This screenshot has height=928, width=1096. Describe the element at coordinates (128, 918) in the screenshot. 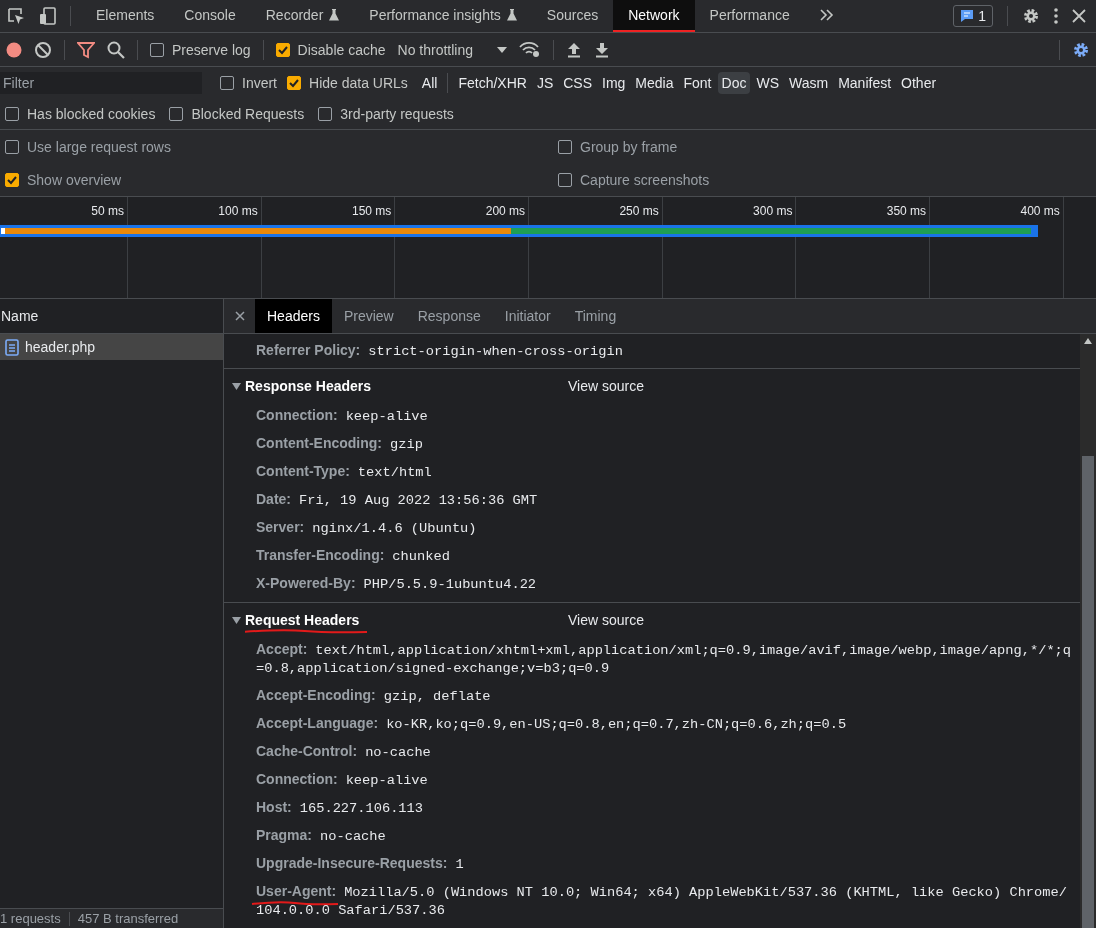

I see `status-text: 457 B transferred` at that location.